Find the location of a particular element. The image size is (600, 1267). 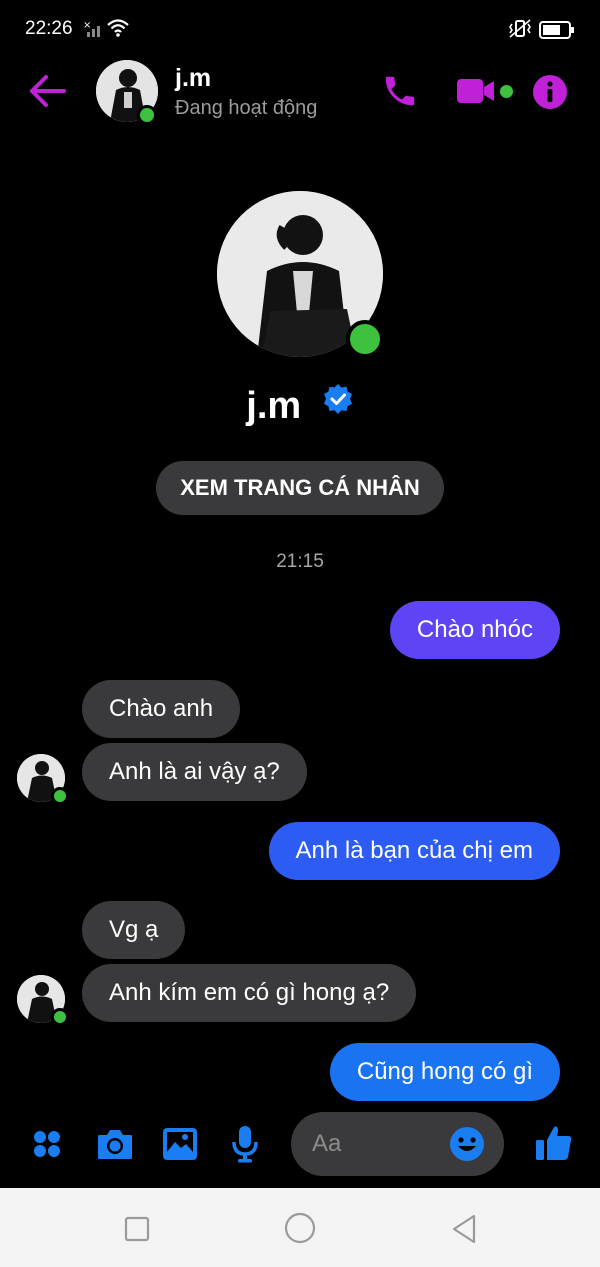

like-thumbs-up-icon is located at coordinates (554, 1145).